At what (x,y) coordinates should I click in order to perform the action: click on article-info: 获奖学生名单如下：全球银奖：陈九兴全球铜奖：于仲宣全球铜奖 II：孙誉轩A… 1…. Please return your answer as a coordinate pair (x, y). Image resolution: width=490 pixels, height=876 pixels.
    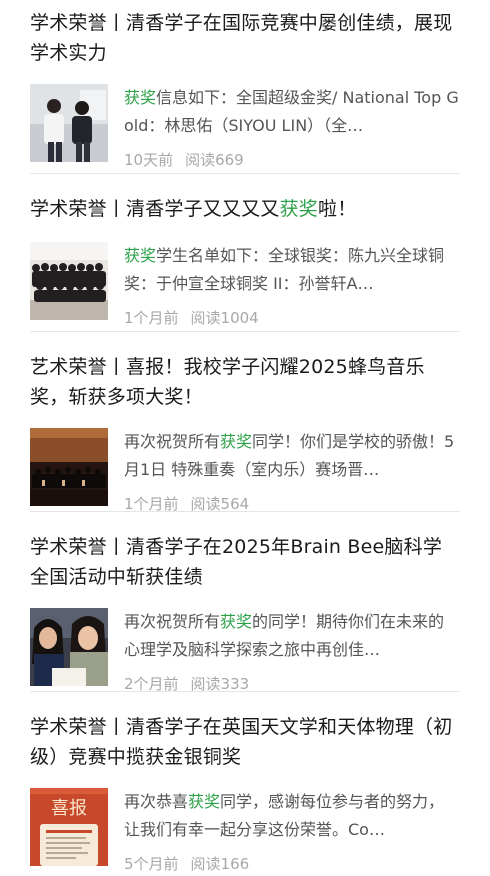
    Looking at the image, I should click on (292, 285).